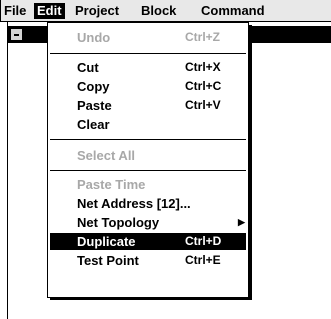 Image resolution: width=331 pixels, height=319 pixels. Describe the element at coordinates (148, 86) in the screenshot. I see `menu-item-copy: Copy Ctrl+C` at that location.